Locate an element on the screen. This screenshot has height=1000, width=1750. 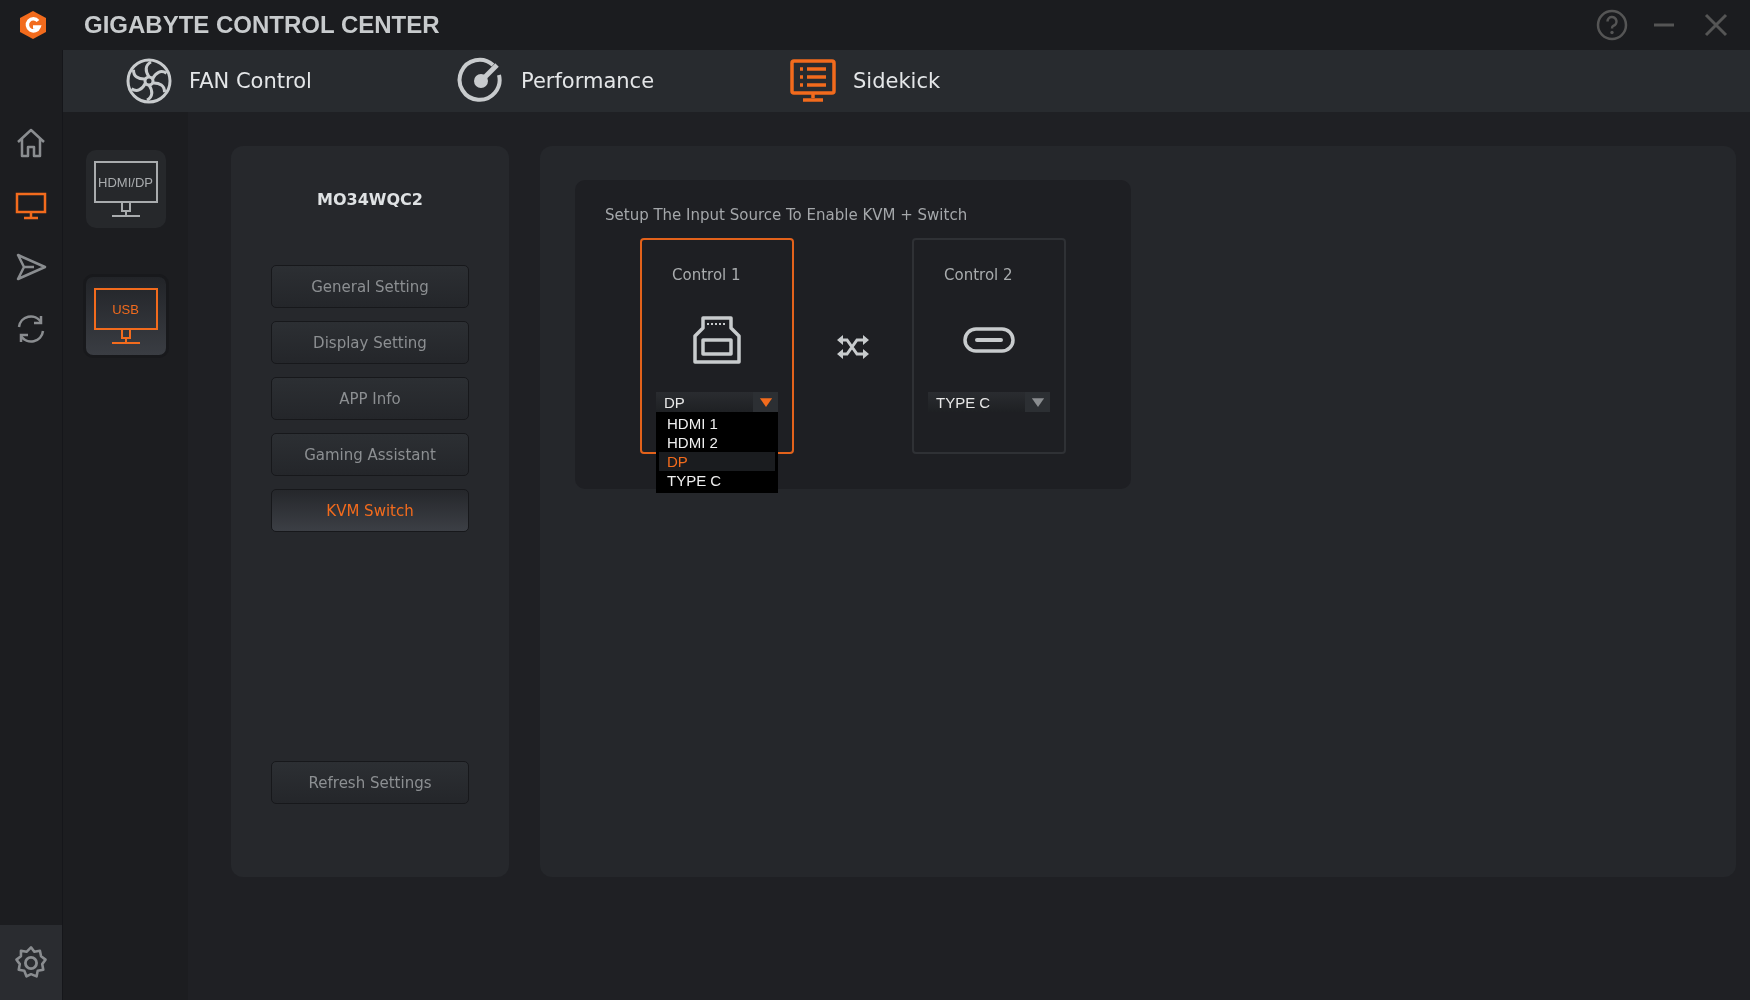
menu-button: APP Info is located at coordinates (370, 398).